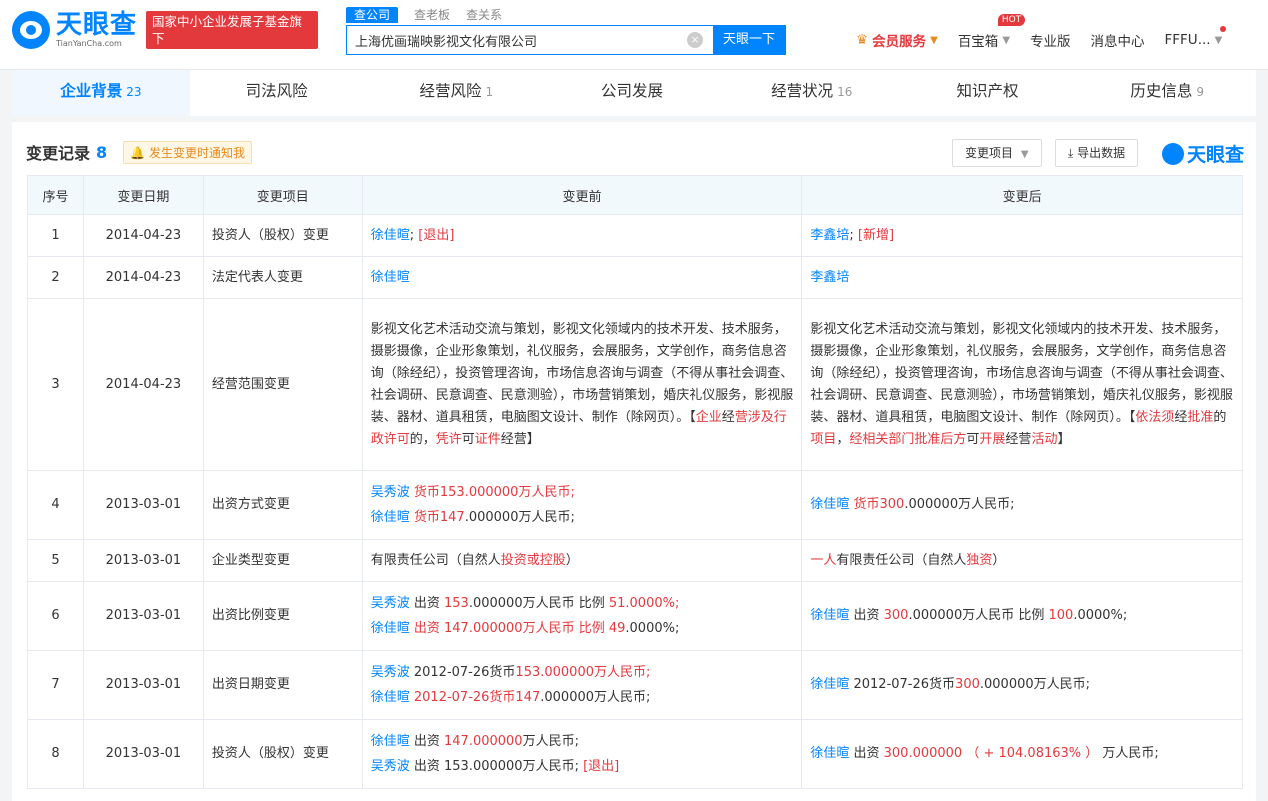 This screenshot has height=801, width=1268. What do you see at coordinates (908, 439) in the screenshot?
I see `changed-text: 经相关部门批准后方` at bounding box center [908, 439].